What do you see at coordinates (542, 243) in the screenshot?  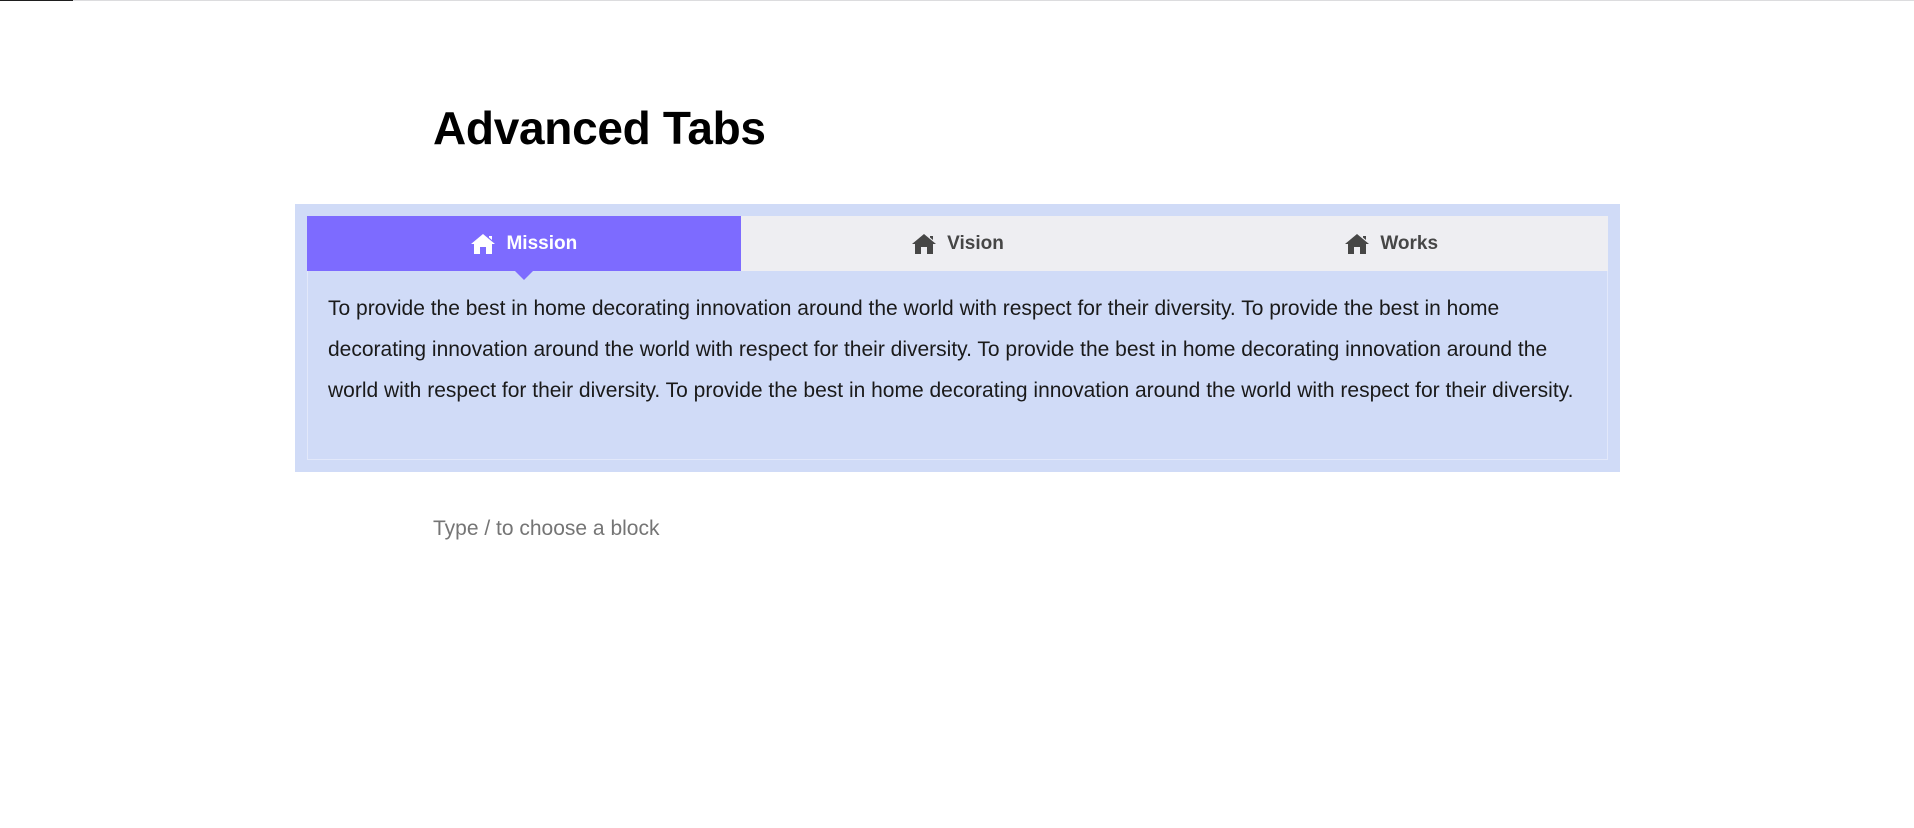 I see `tab-label: Mission` at bounding box center [542, 243].